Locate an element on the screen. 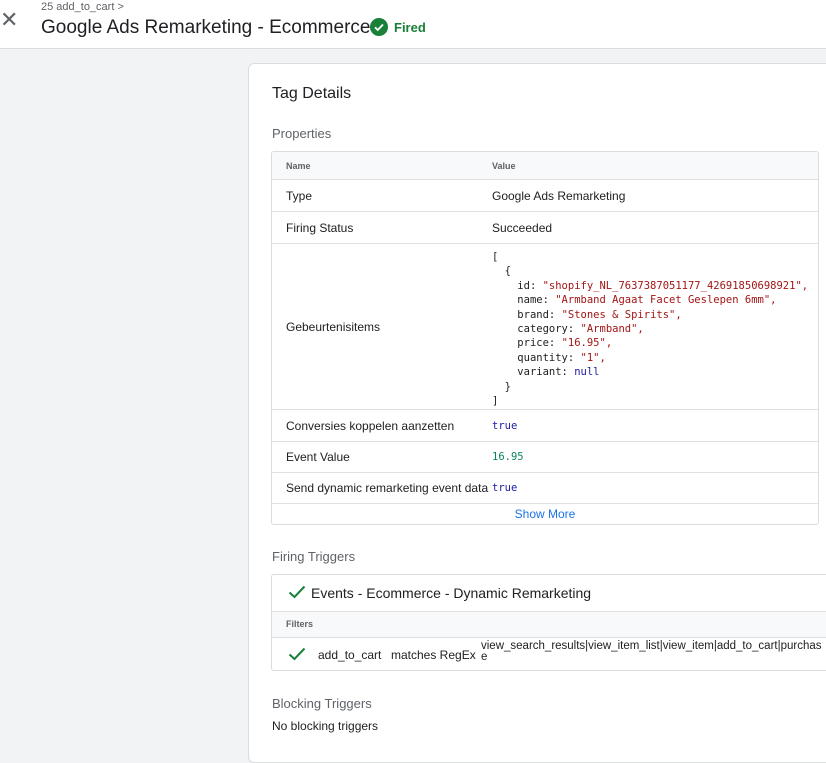  json-key: variant: is located at coordinates (542, 372).